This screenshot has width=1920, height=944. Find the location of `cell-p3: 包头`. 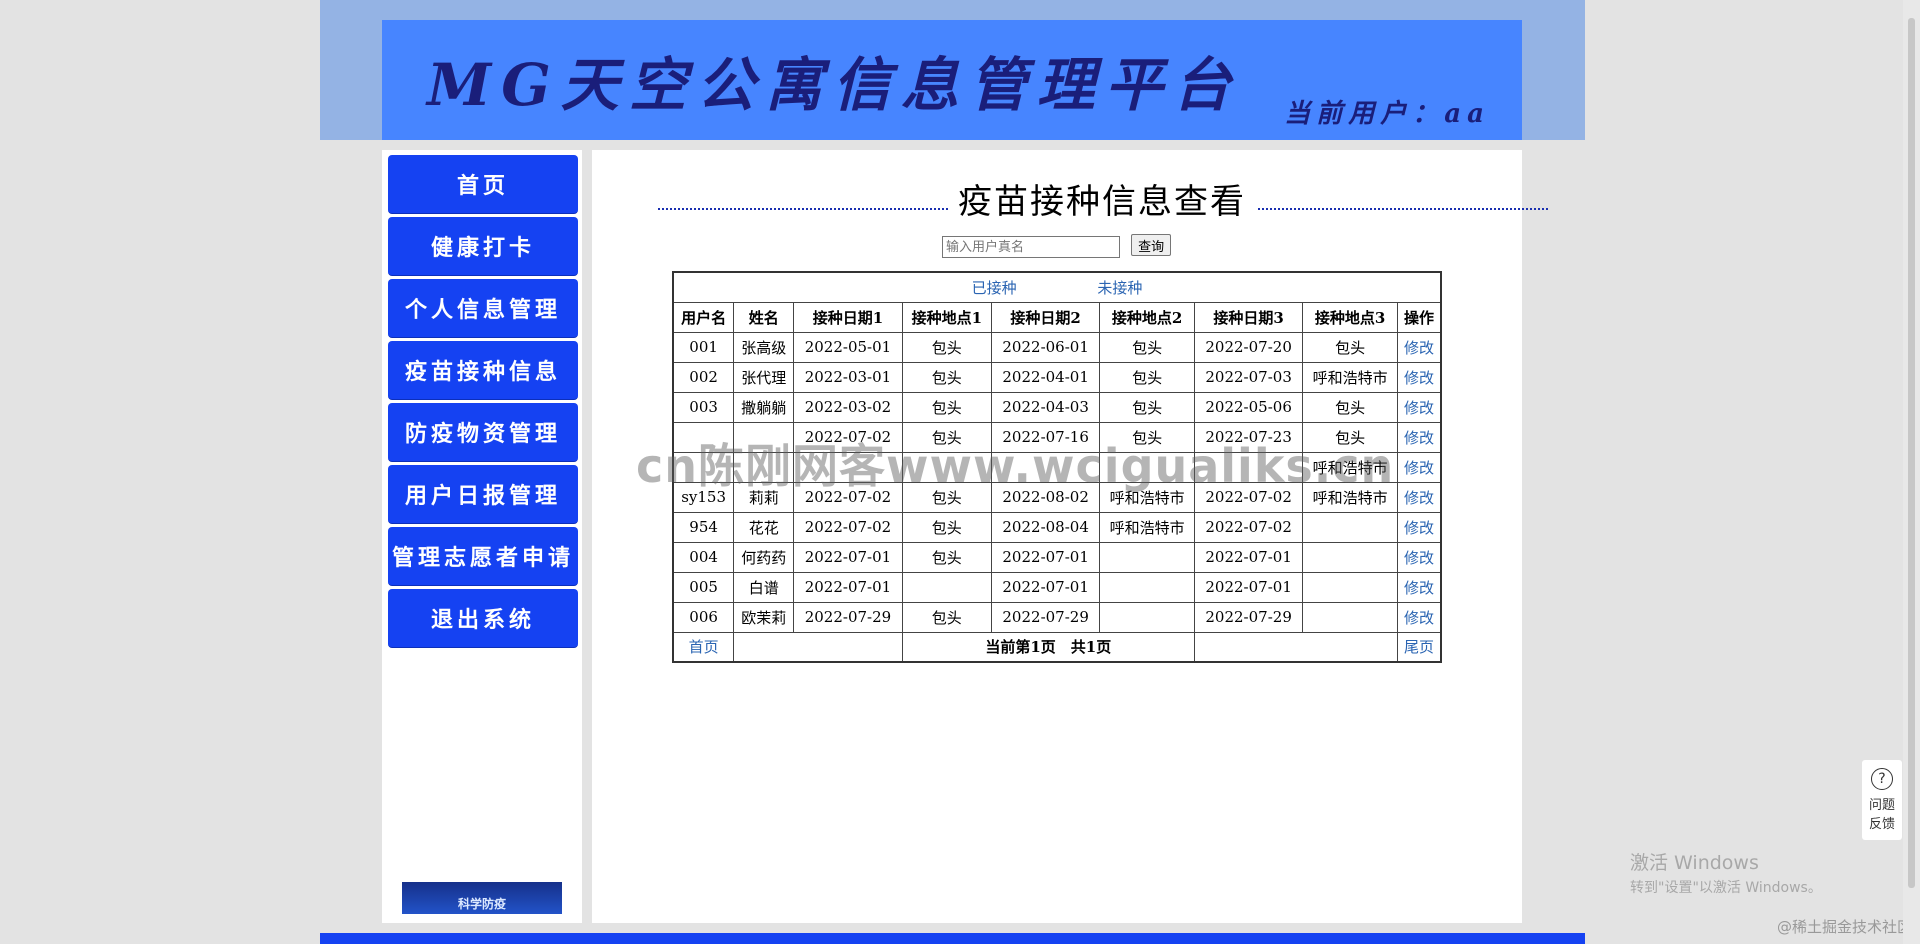

cell-p3: 包头 is located at coordinates (1350, 347).